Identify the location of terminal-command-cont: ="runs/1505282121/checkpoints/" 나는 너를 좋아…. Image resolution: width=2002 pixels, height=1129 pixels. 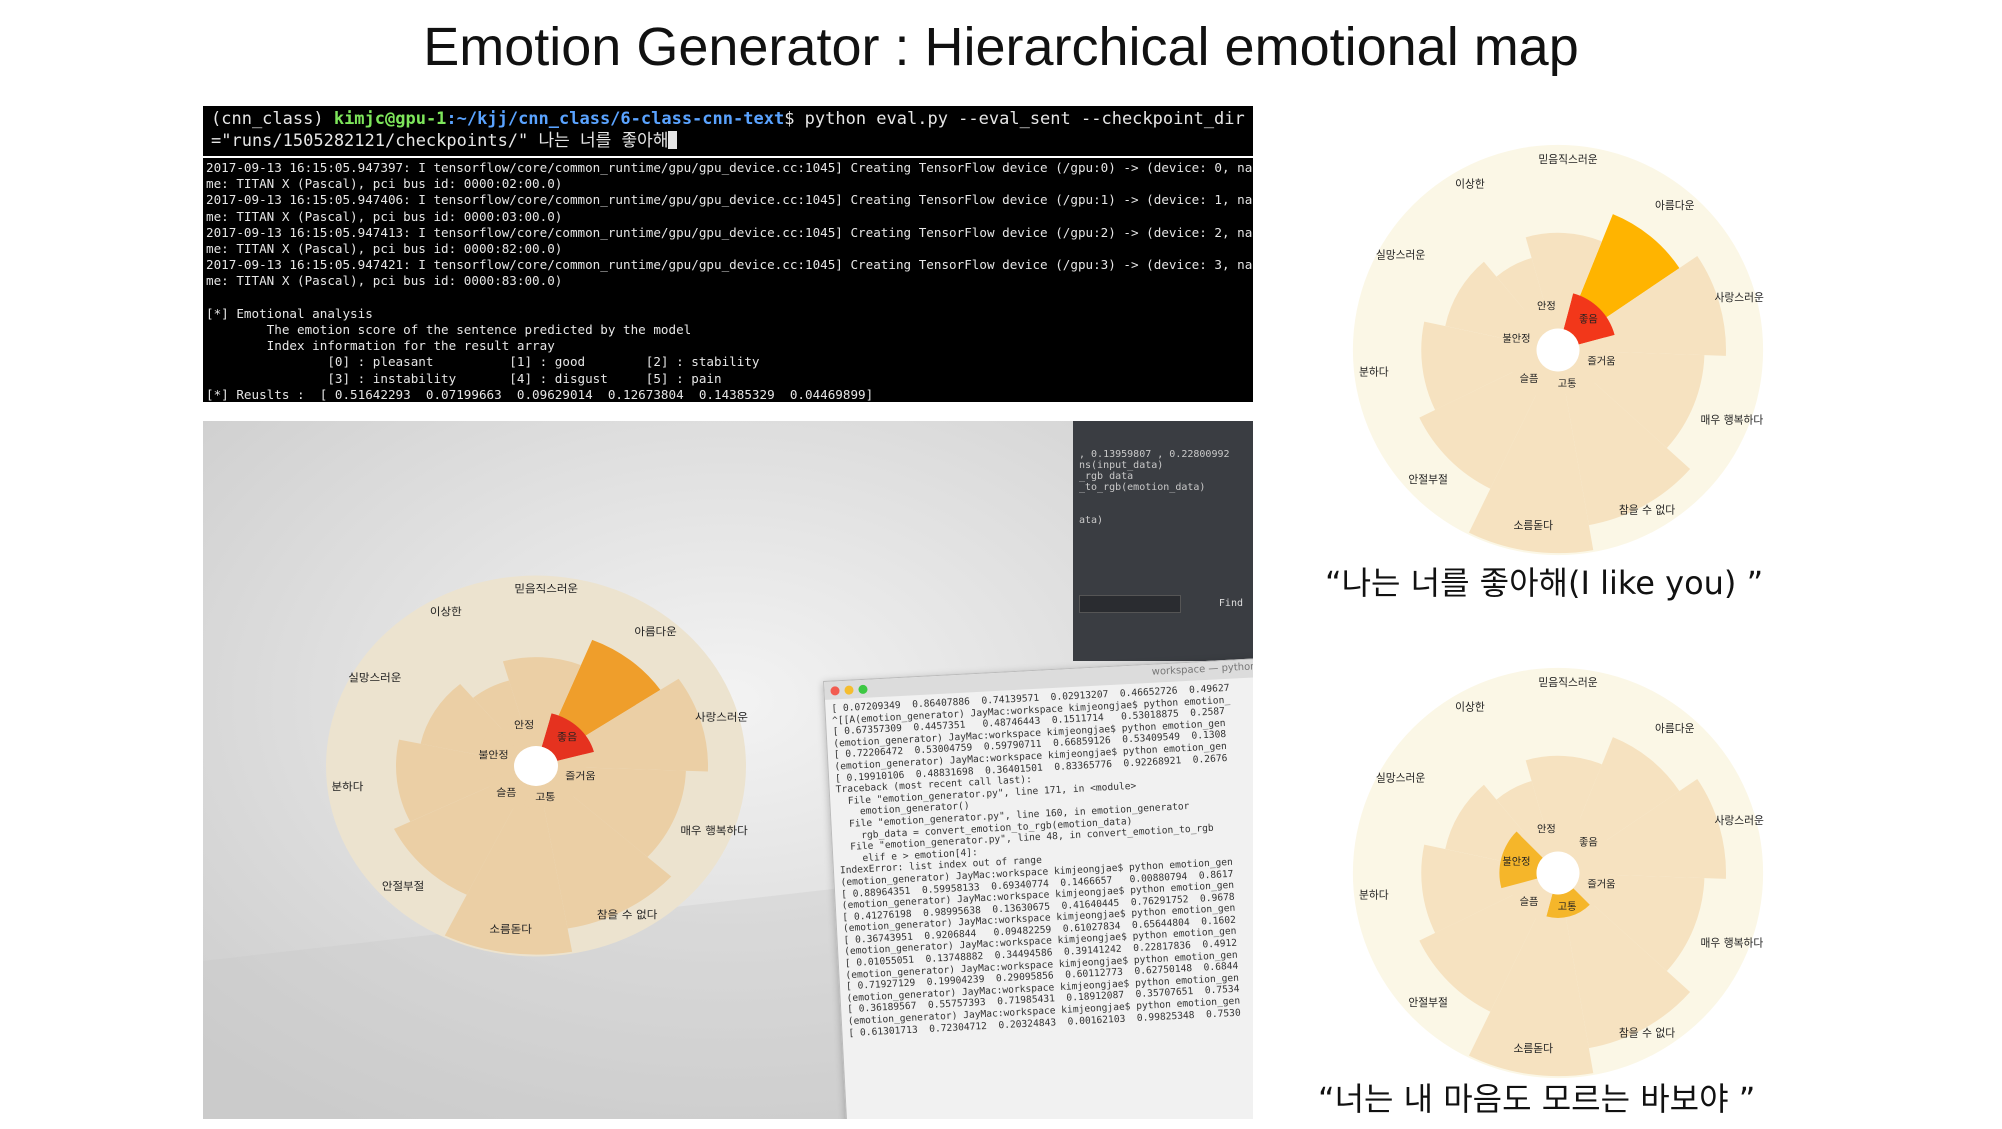
(440, 141).